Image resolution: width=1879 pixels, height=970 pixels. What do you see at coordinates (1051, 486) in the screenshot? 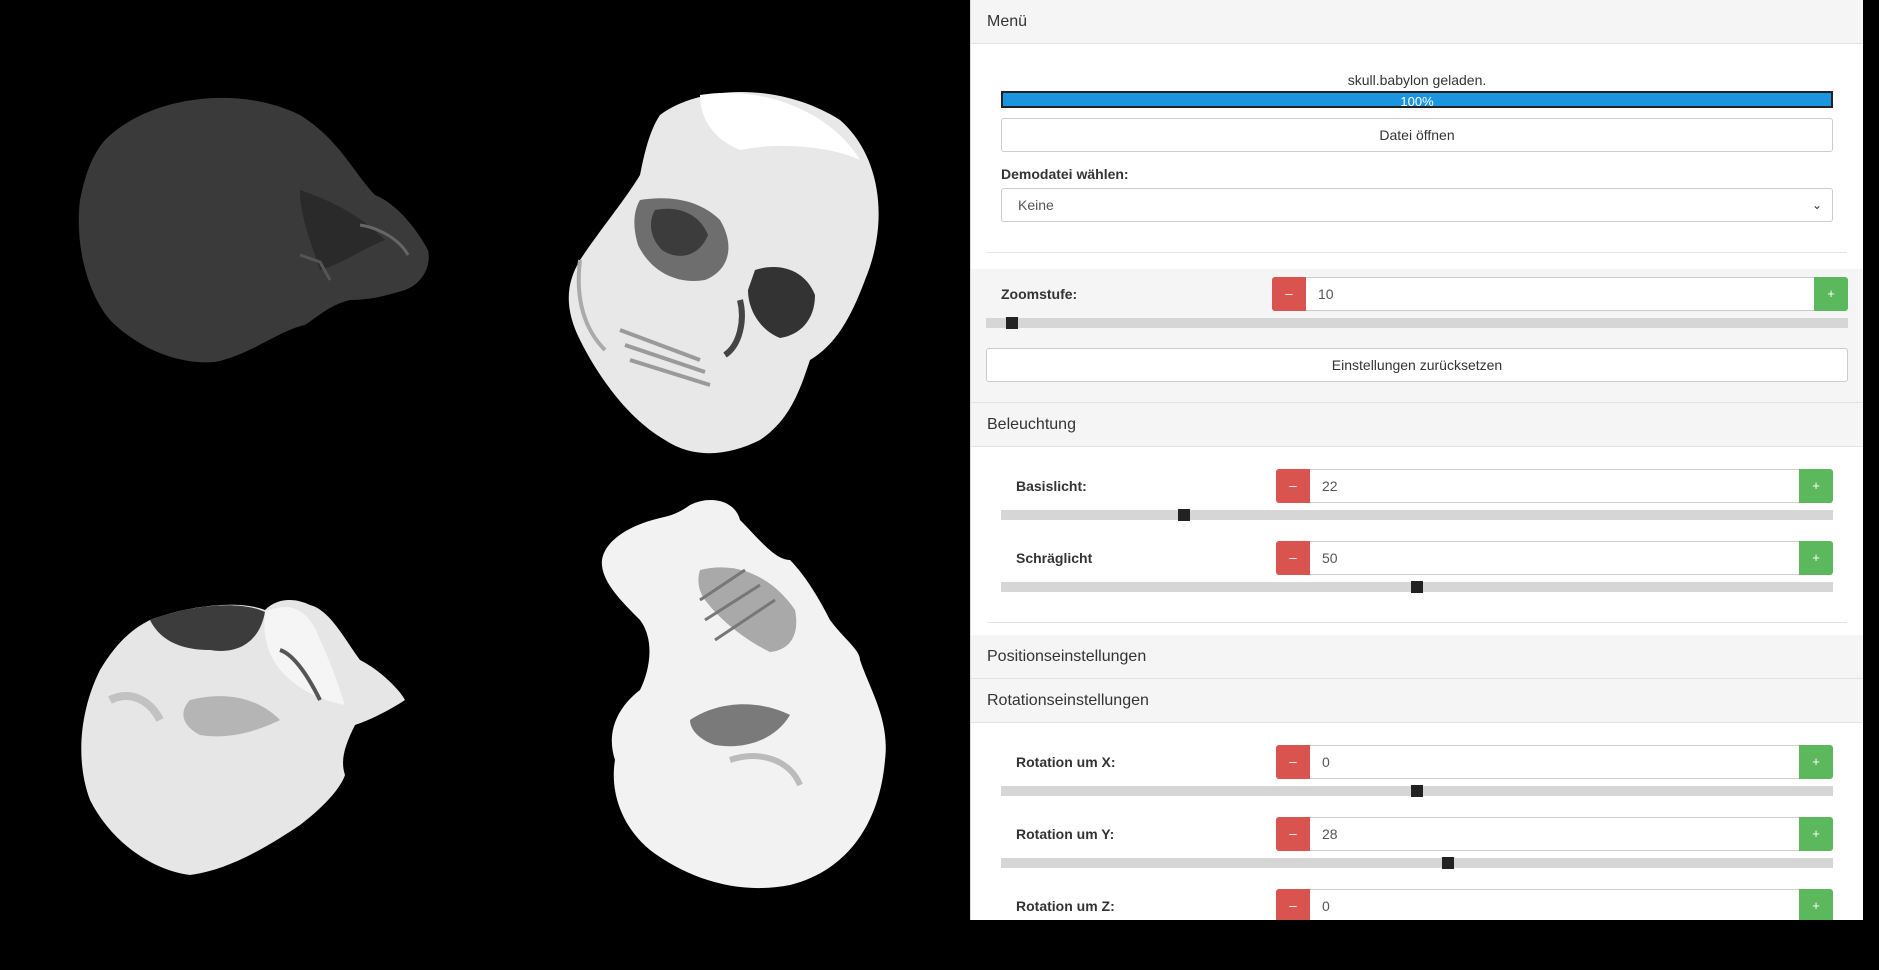
I see `base-light-label: Basislicht:` at bounding box center [1051, 486].